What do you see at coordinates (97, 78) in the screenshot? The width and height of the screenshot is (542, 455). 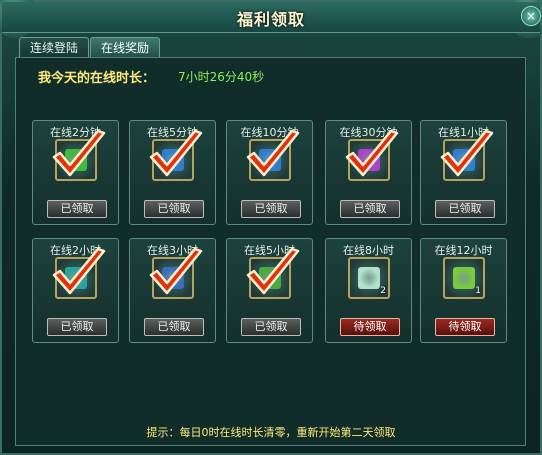 I see `online-time-label: 我今天的在线时长：` at bounding box center [97, 78].